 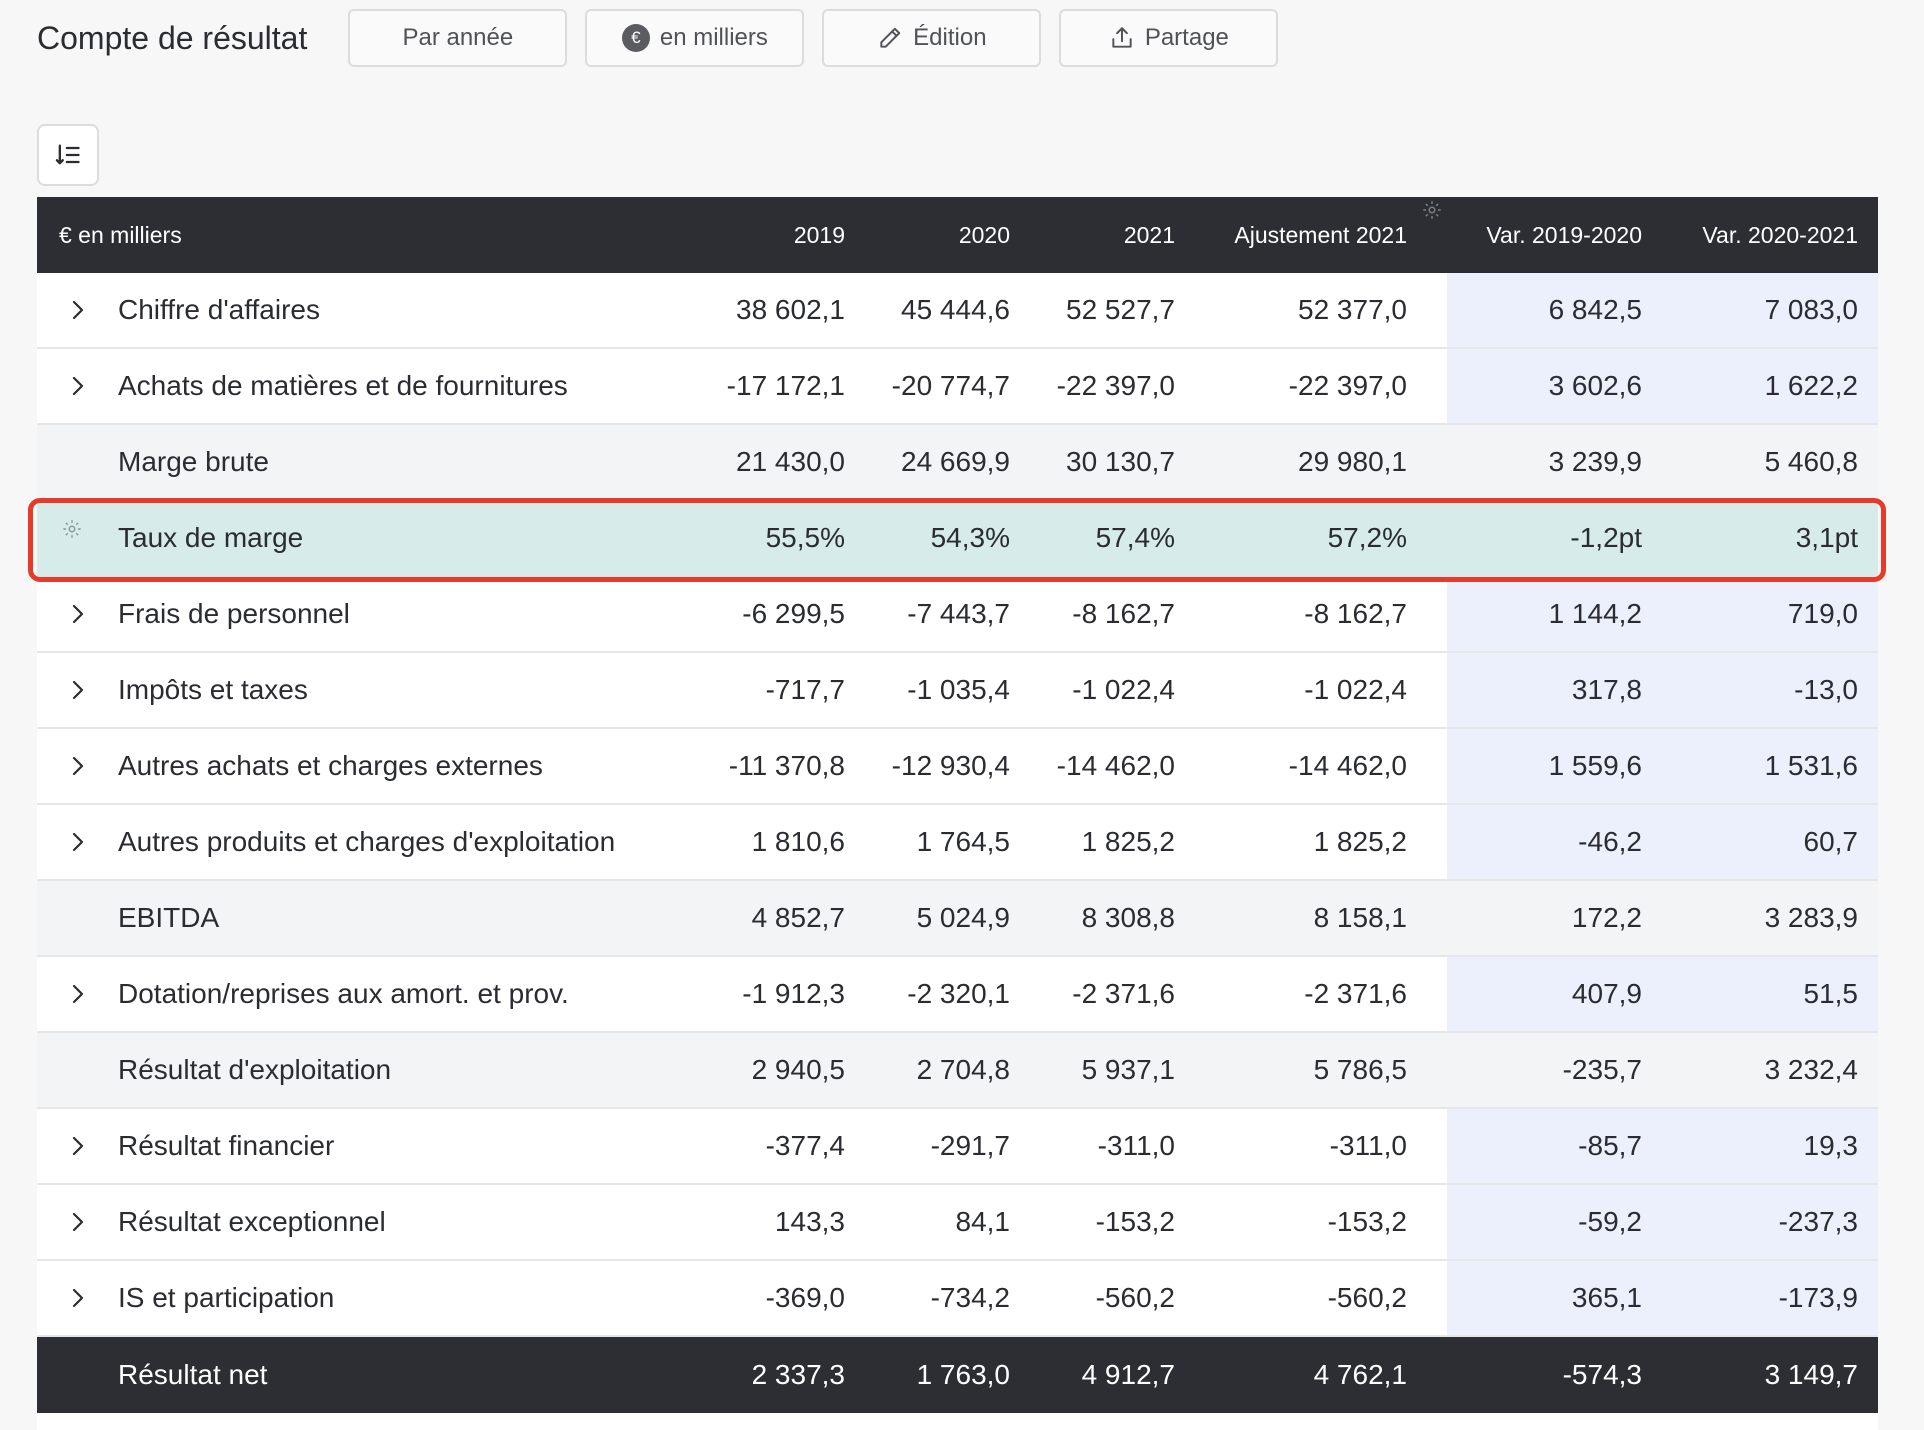 What do you see at coordinates (945, 614) in the screenshot?
I see `value-2020: -7 443,7` at bounding box center [945, 614].